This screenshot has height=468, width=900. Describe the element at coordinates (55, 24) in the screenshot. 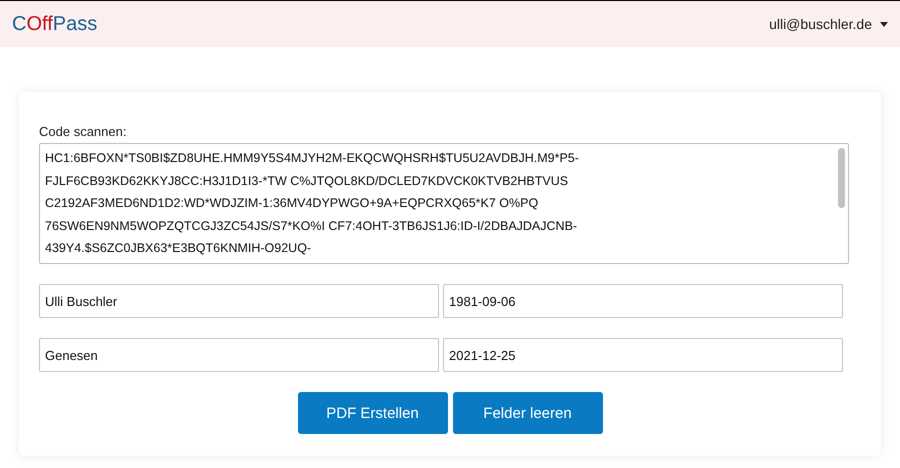

I see `app-logo: COffPass` at that location.